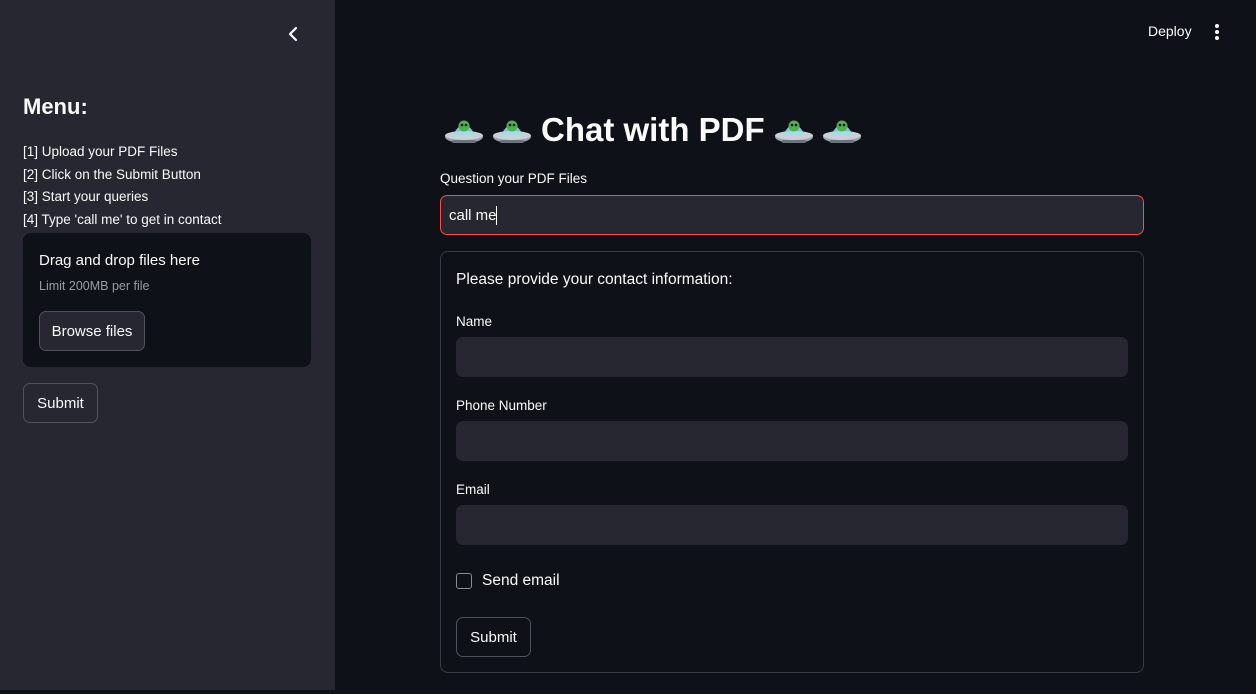  I want to click on main-menu-button, so click(1217, 32).